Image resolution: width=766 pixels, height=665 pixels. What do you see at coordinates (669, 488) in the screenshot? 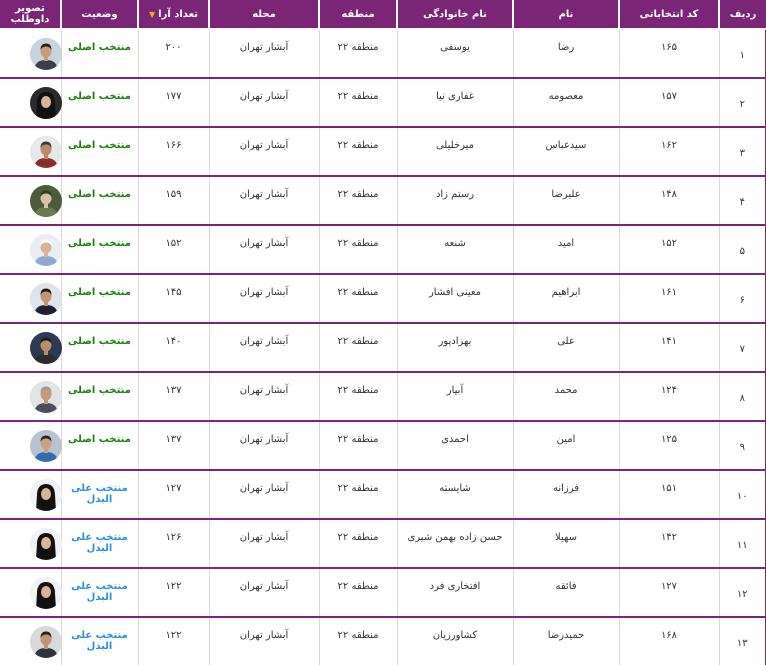
I see `cell-text-code: ۱۵۱` at bounding box center [669, 488].